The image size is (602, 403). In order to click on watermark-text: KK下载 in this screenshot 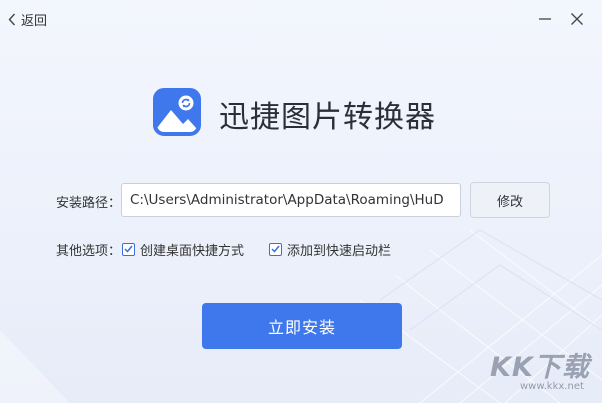, I will do `click(540, 367)`.